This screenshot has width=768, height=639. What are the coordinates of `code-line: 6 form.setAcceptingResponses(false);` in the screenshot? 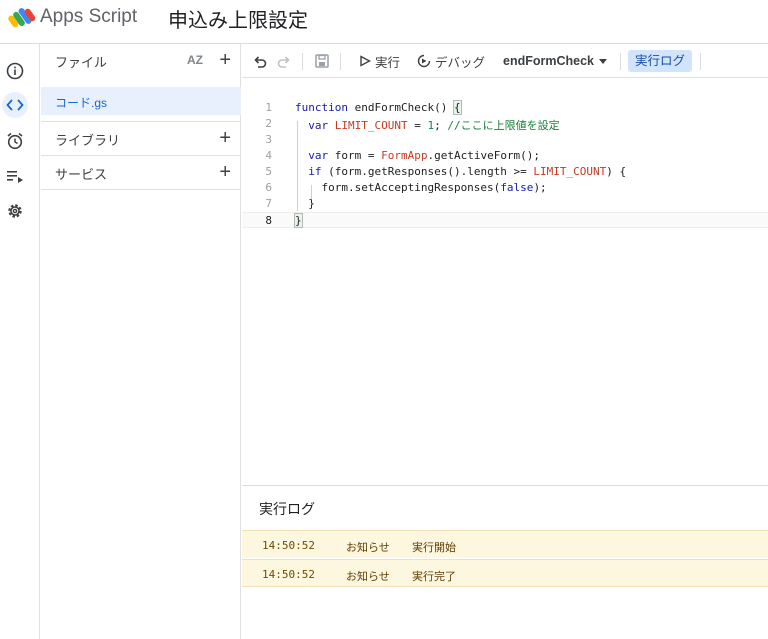 It's located at (505, 188).